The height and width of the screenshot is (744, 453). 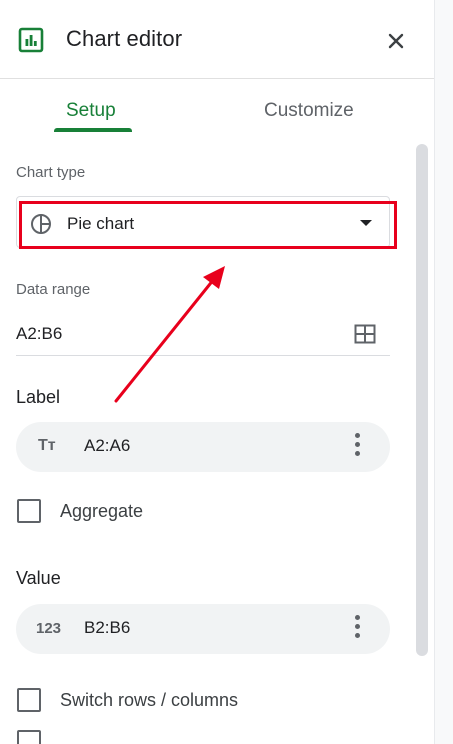 I want to click on active-tab-indicator, so click(x=93, y=130).